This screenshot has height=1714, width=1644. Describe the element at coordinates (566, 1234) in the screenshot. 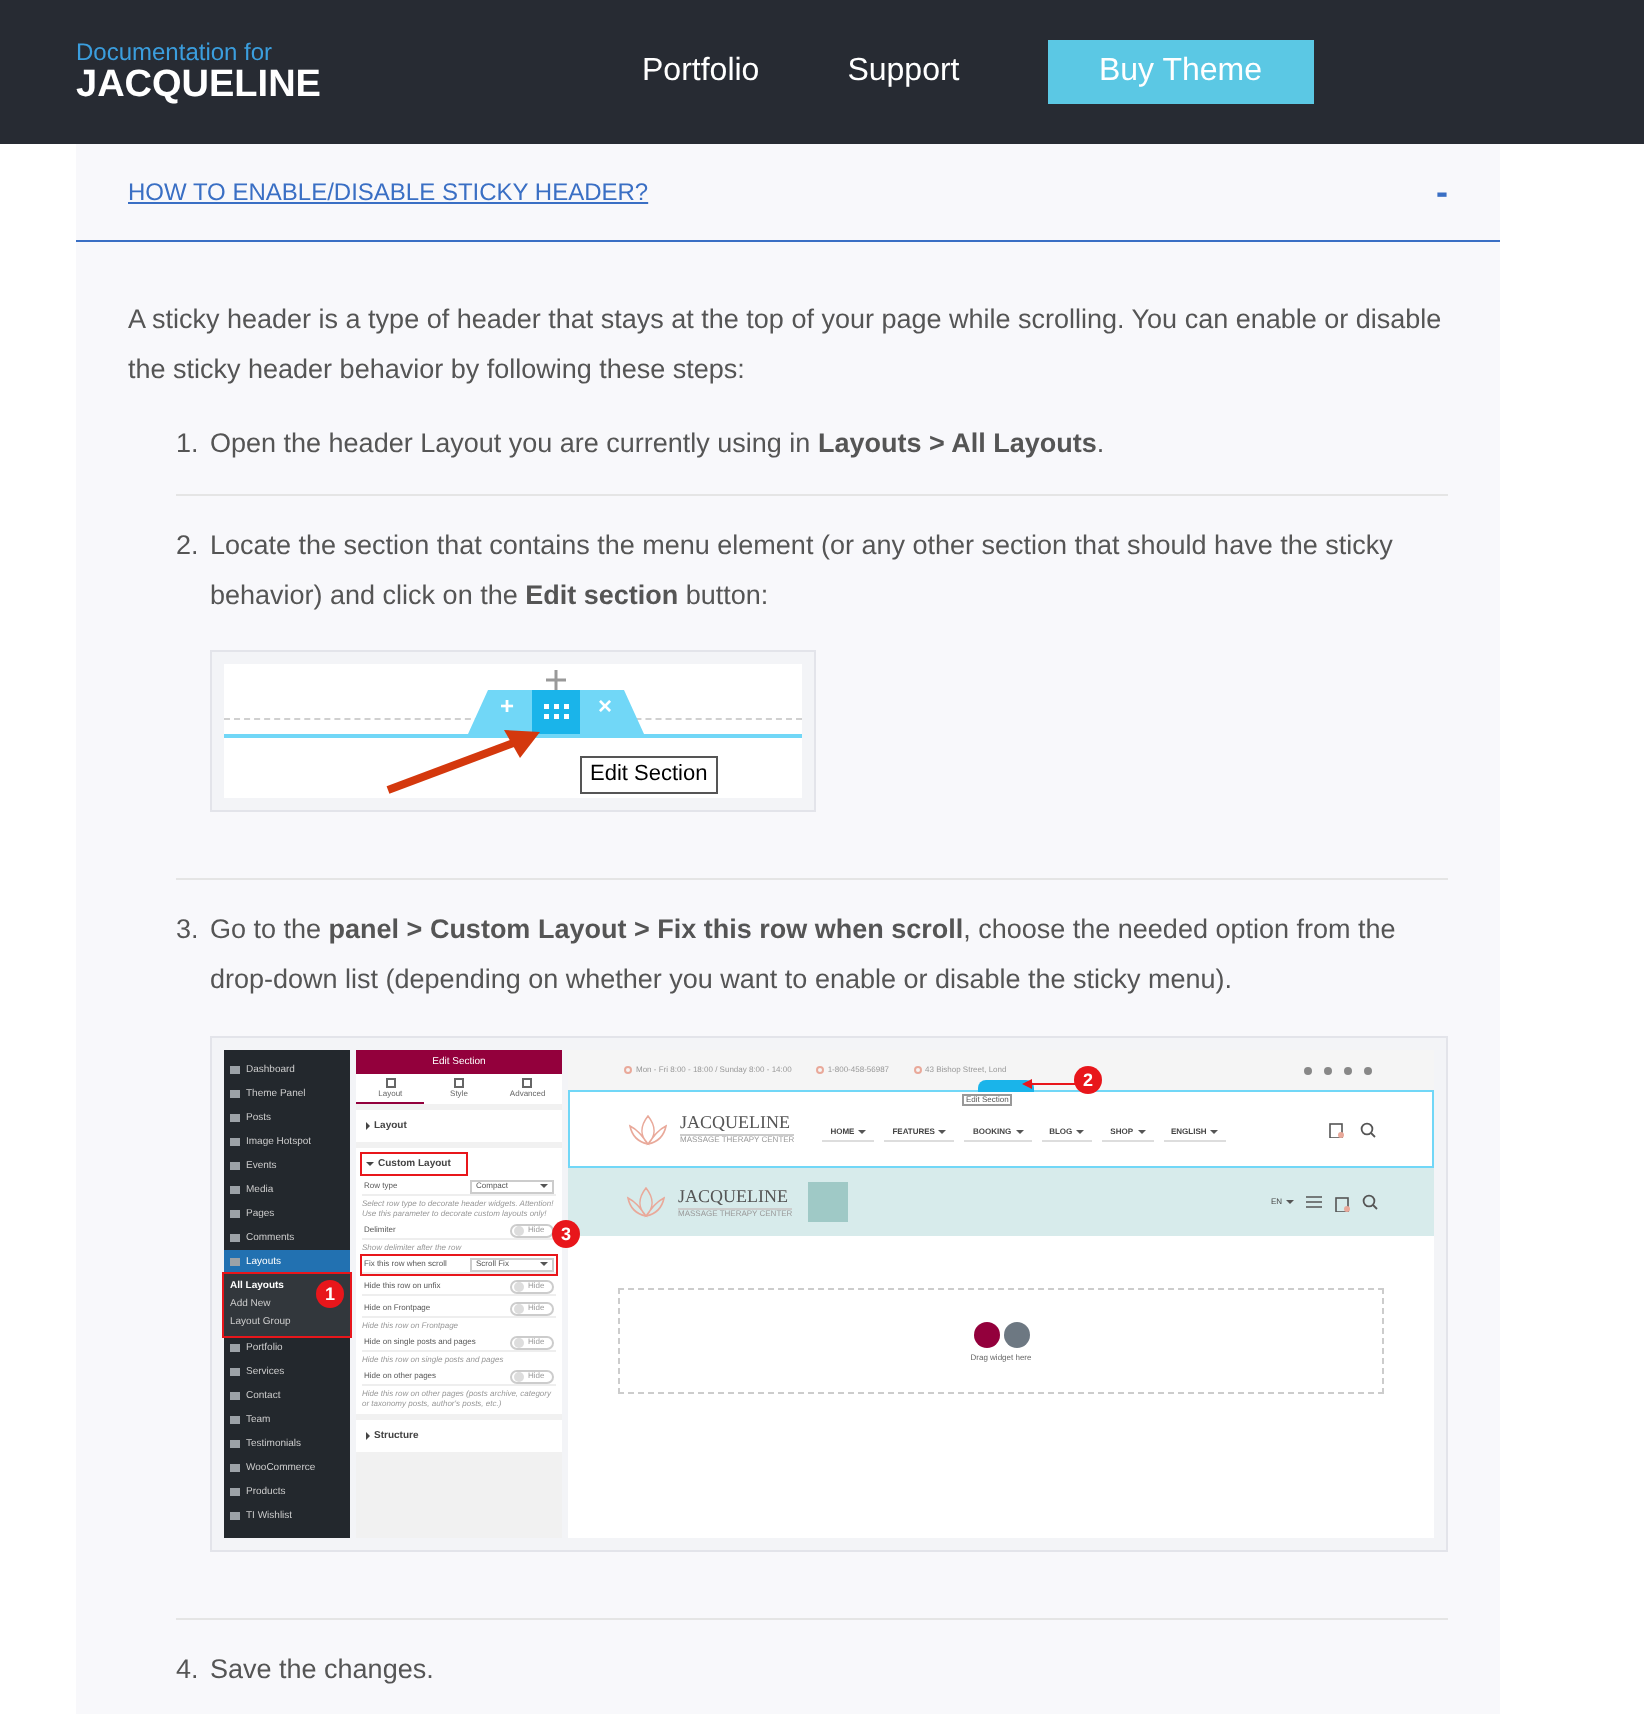

I see `callout-number: 3` at that location.